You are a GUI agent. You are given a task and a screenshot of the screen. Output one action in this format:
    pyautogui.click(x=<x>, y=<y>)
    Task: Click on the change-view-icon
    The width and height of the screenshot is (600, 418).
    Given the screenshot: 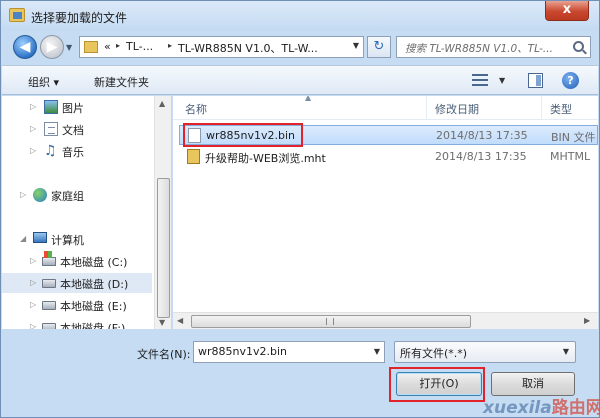 What is the action you would take?
    pyautogui.click(x=480, y=80)
    